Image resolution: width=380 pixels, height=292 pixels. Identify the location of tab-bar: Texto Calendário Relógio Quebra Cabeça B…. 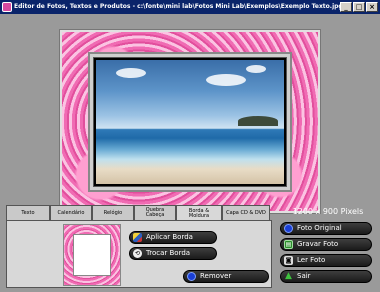
(138, 213).